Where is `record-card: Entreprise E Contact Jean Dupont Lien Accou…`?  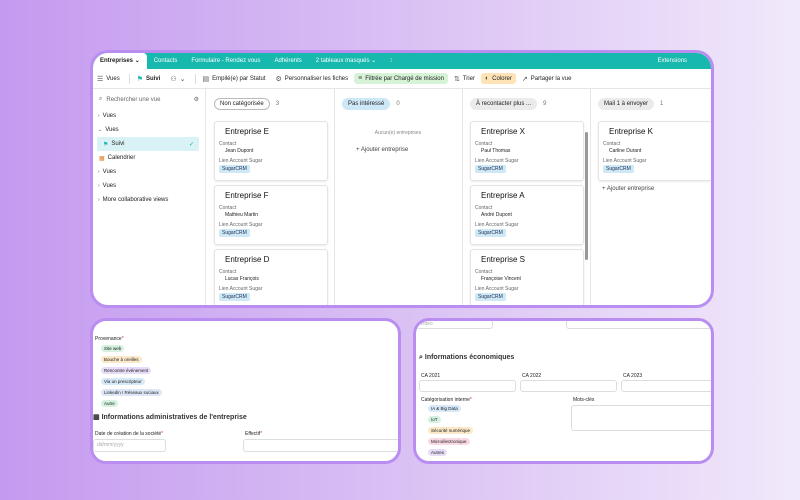
record-card: Entreprise E Contact Jean Dupont Lien Accou… is located at coordinates (271, 151).